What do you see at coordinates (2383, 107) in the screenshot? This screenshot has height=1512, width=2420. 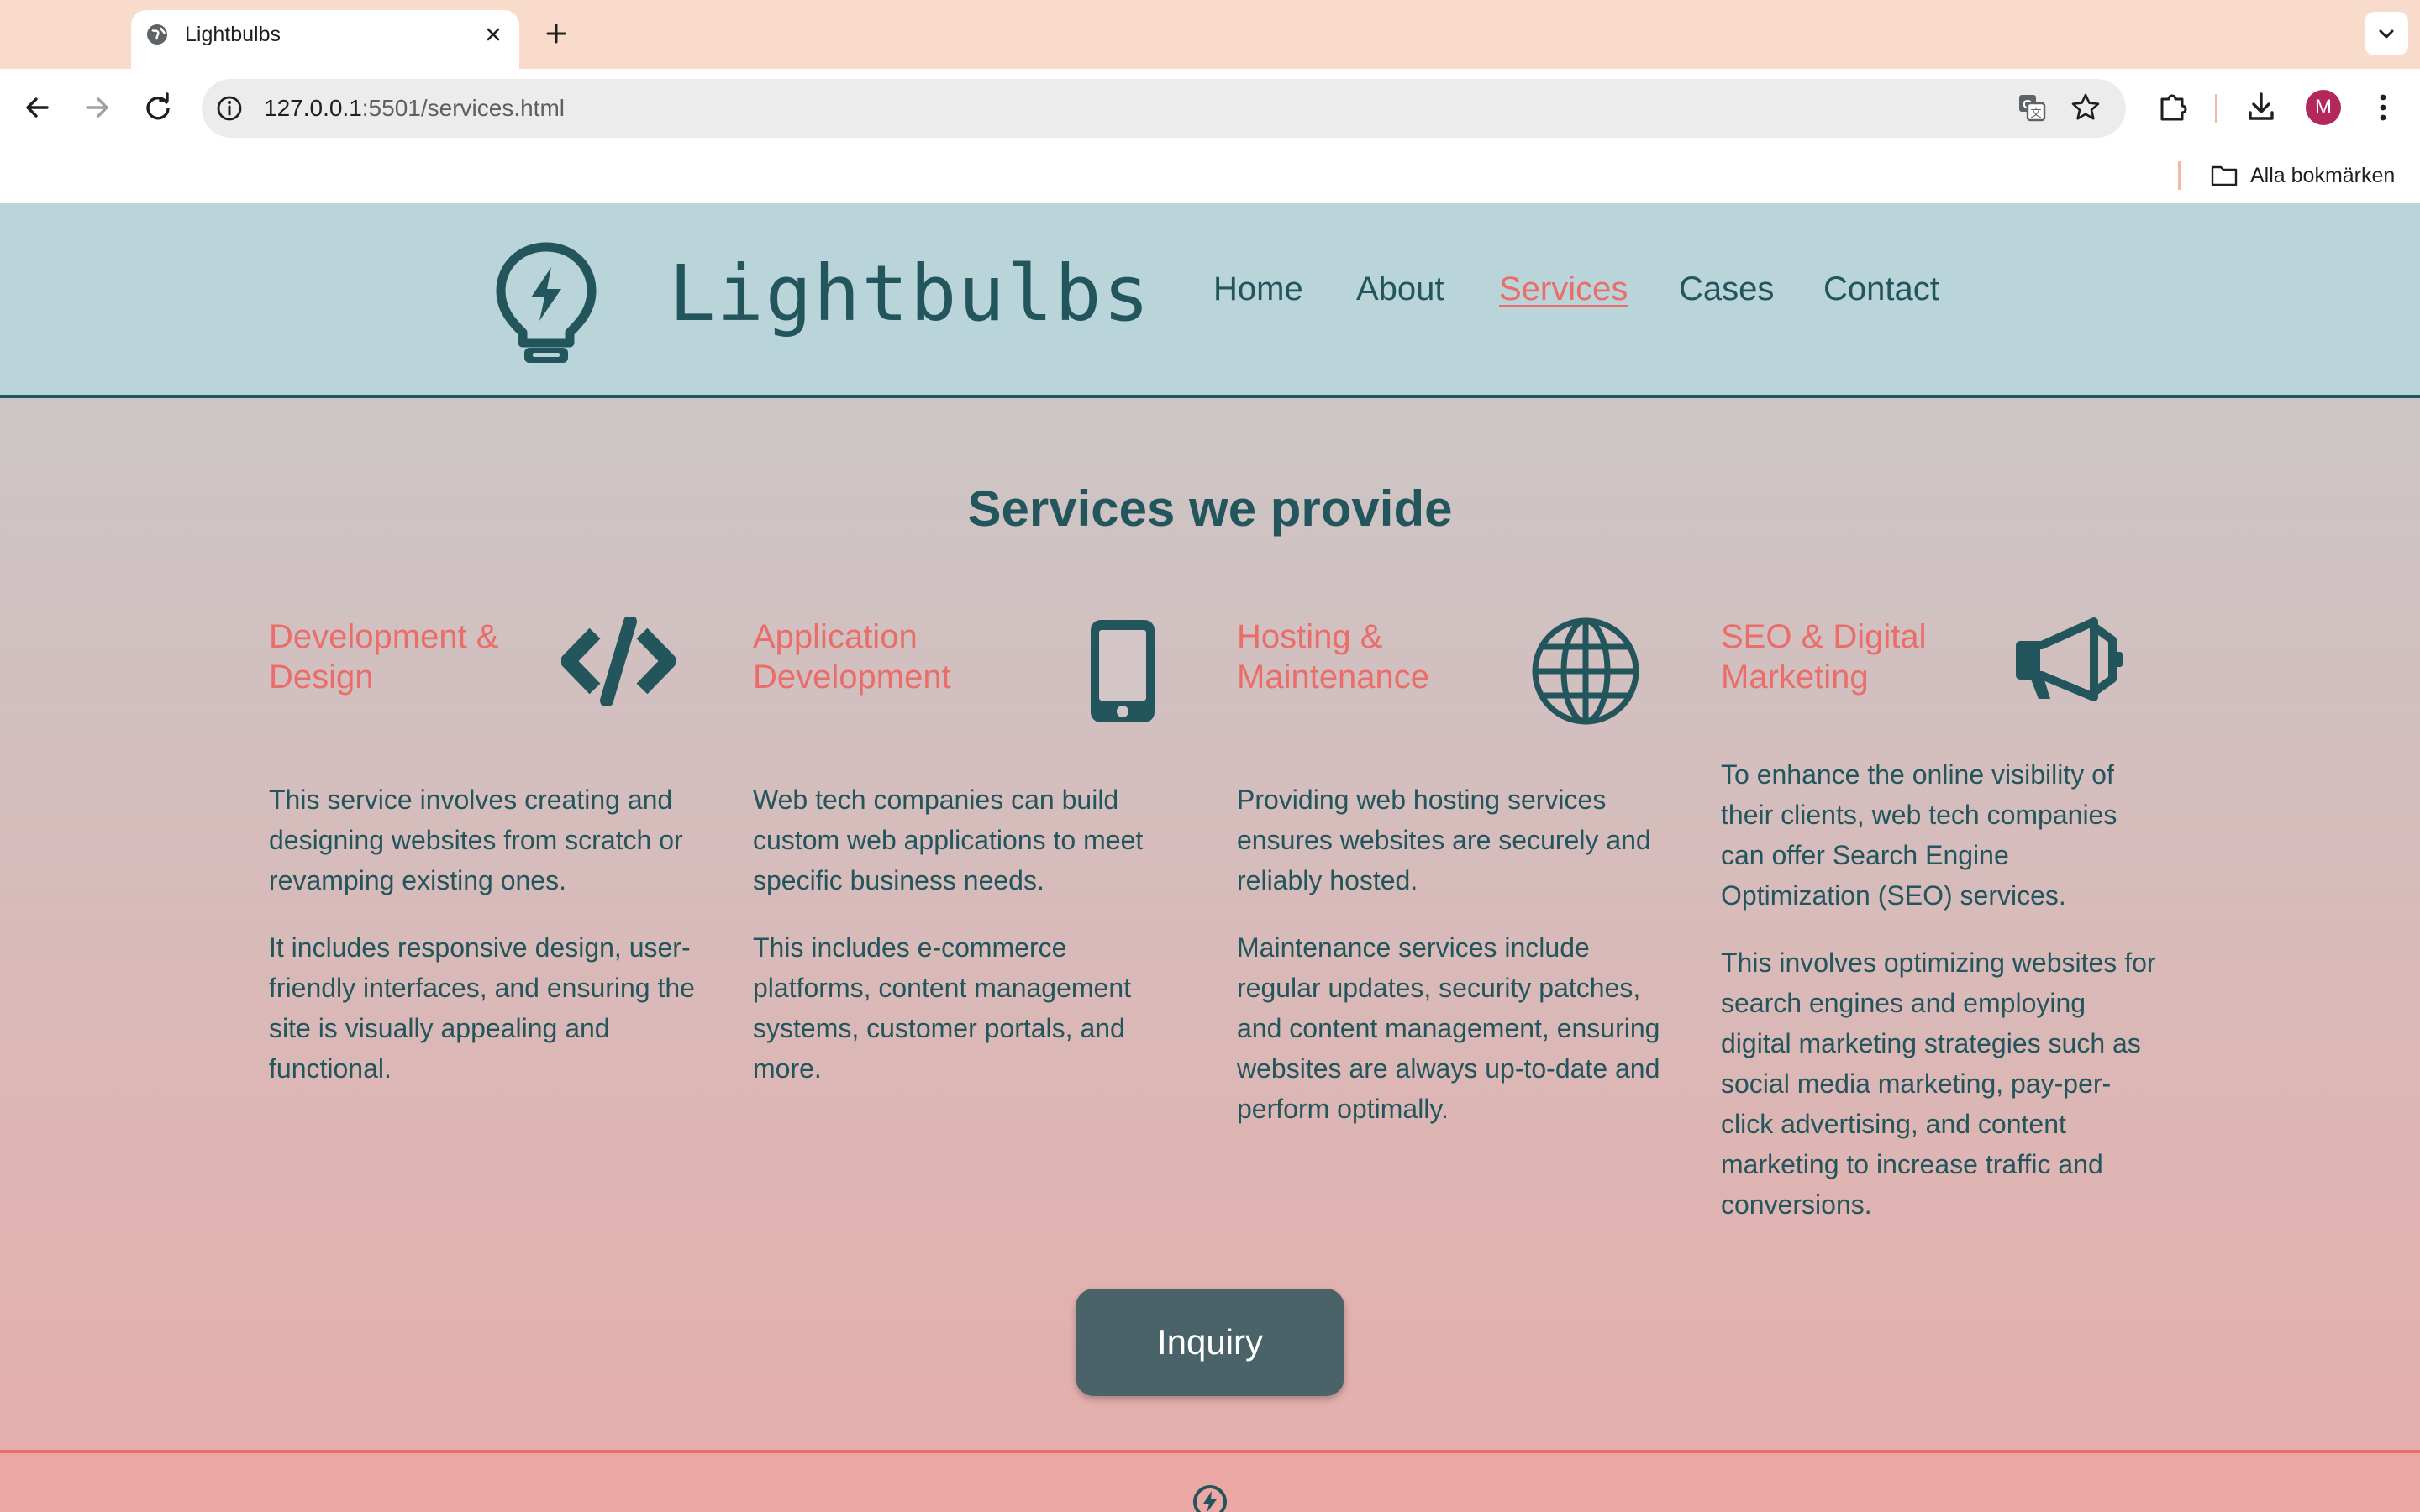 I see `more-menu-icon` at bounding box center [2383, 107].